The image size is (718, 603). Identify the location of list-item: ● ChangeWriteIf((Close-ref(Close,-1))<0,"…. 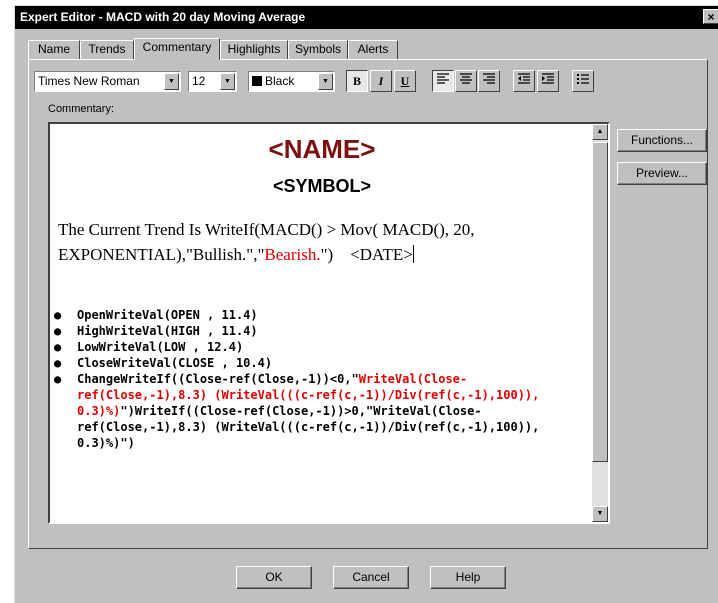
(297, 411).